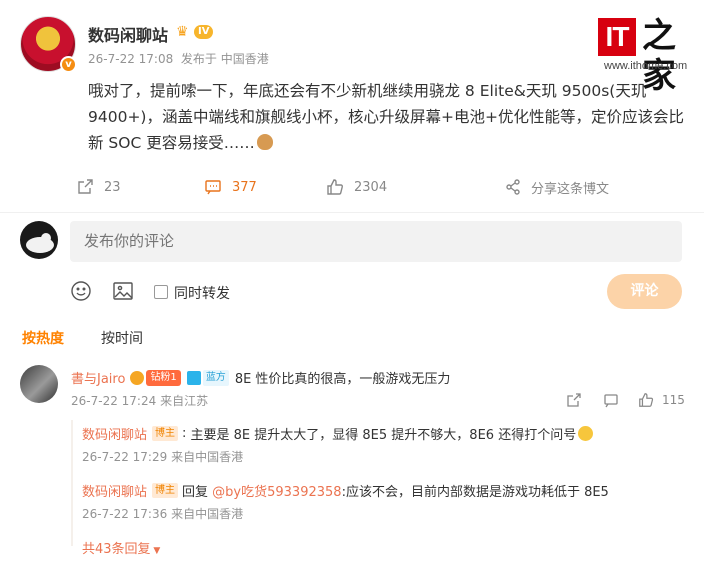  I want to click on reply-meta: 26-7-22 17:29 来自中国香港, so click(162, 456).